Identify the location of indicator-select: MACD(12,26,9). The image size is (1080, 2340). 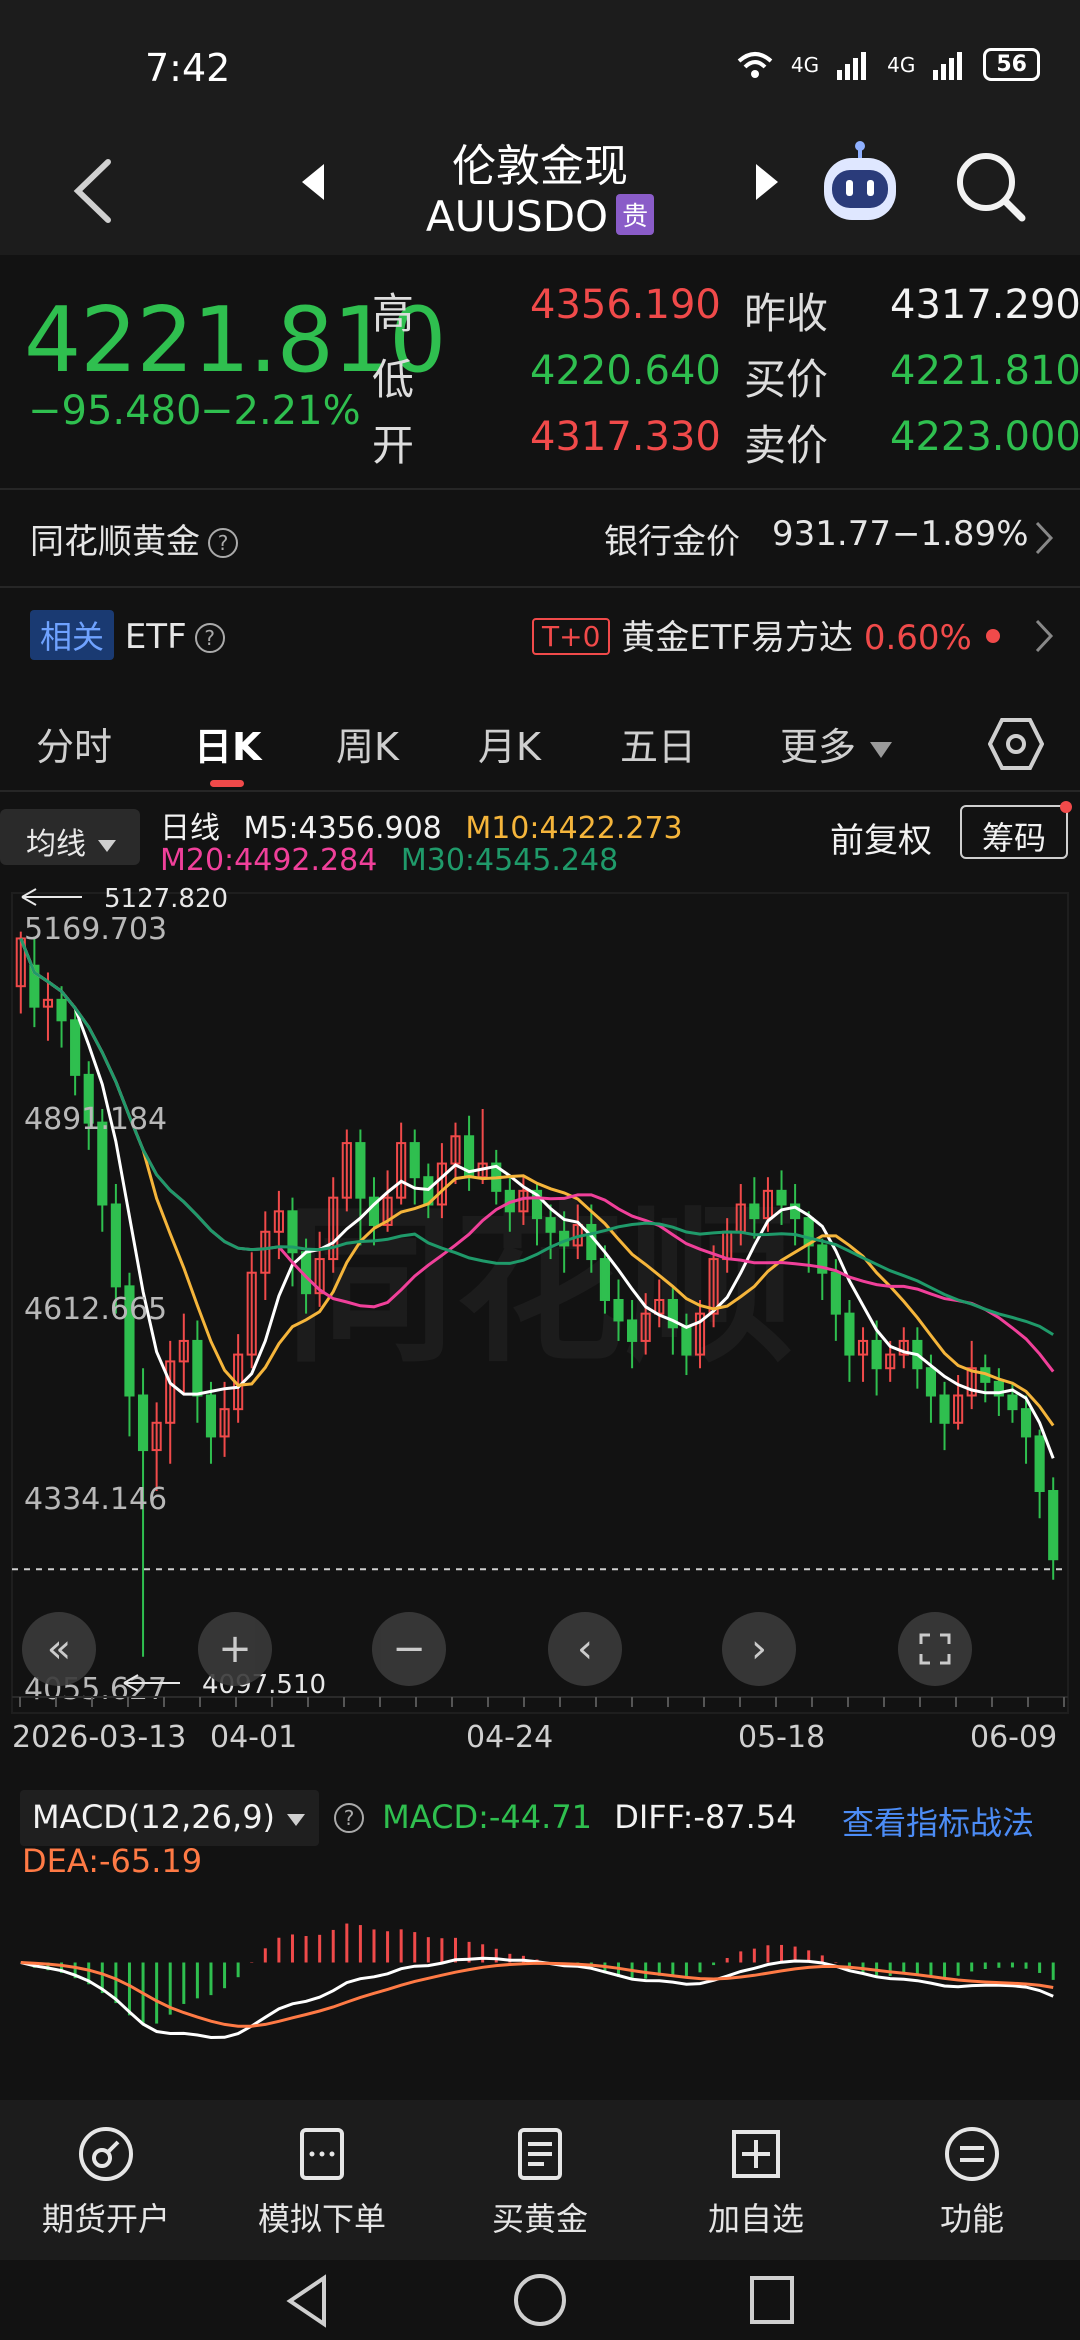
(170, 1818).